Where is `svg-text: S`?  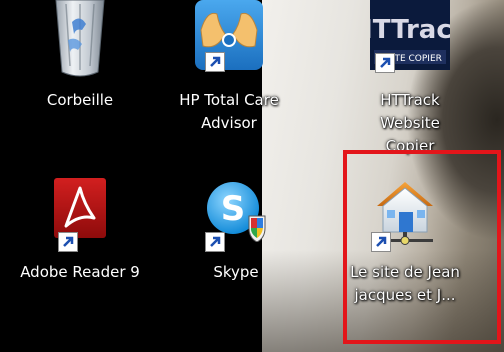 svg-text: S is located at coordinates (233, 209).